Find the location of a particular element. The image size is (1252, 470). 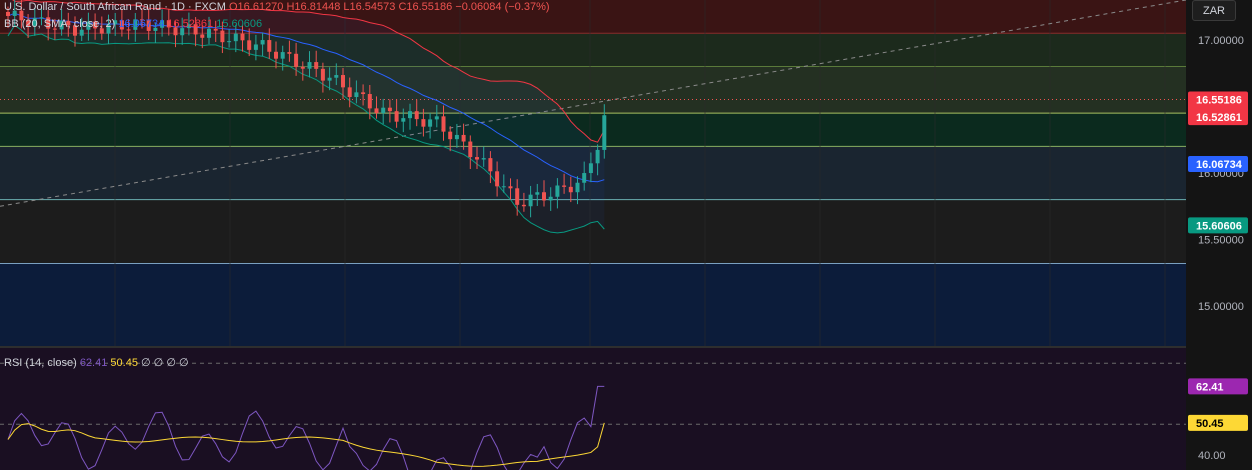

rsi-tick-label: 40.00 is located at coordinates (1212, 456).